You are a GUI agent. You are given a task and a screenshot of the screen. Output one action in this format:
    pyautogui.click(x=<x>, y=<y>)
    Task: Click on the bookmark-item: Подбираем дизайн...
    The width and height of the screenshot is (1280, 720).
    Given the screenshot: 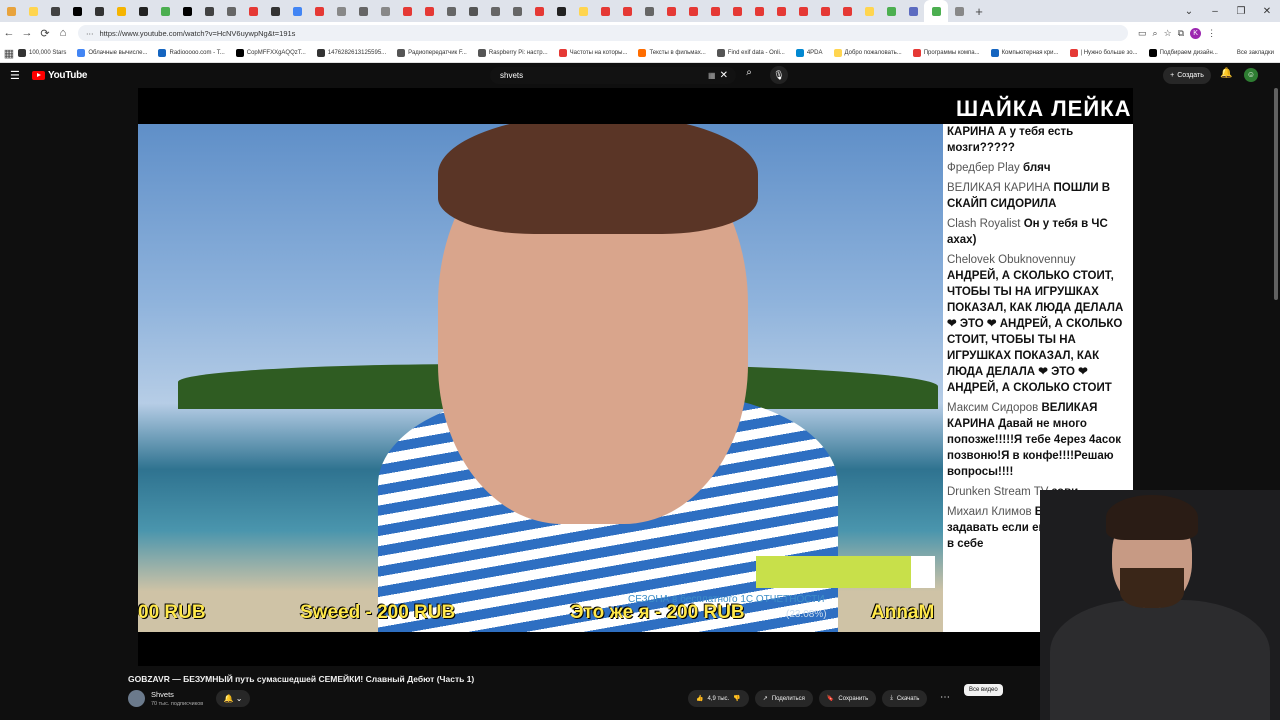 What is the action you would take?
    pyautogui.click(x=1183, y=53)
    